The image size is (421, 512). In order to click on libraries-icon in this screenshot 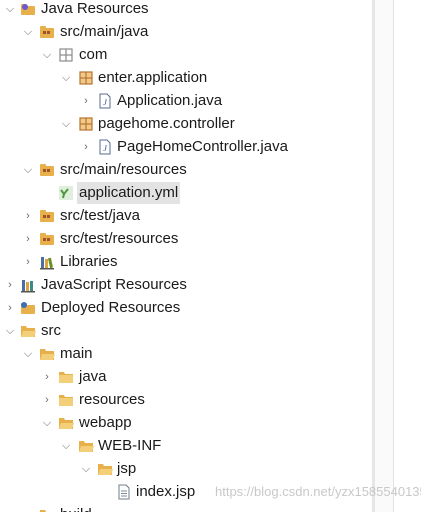, I will do `click(47, 263)`.